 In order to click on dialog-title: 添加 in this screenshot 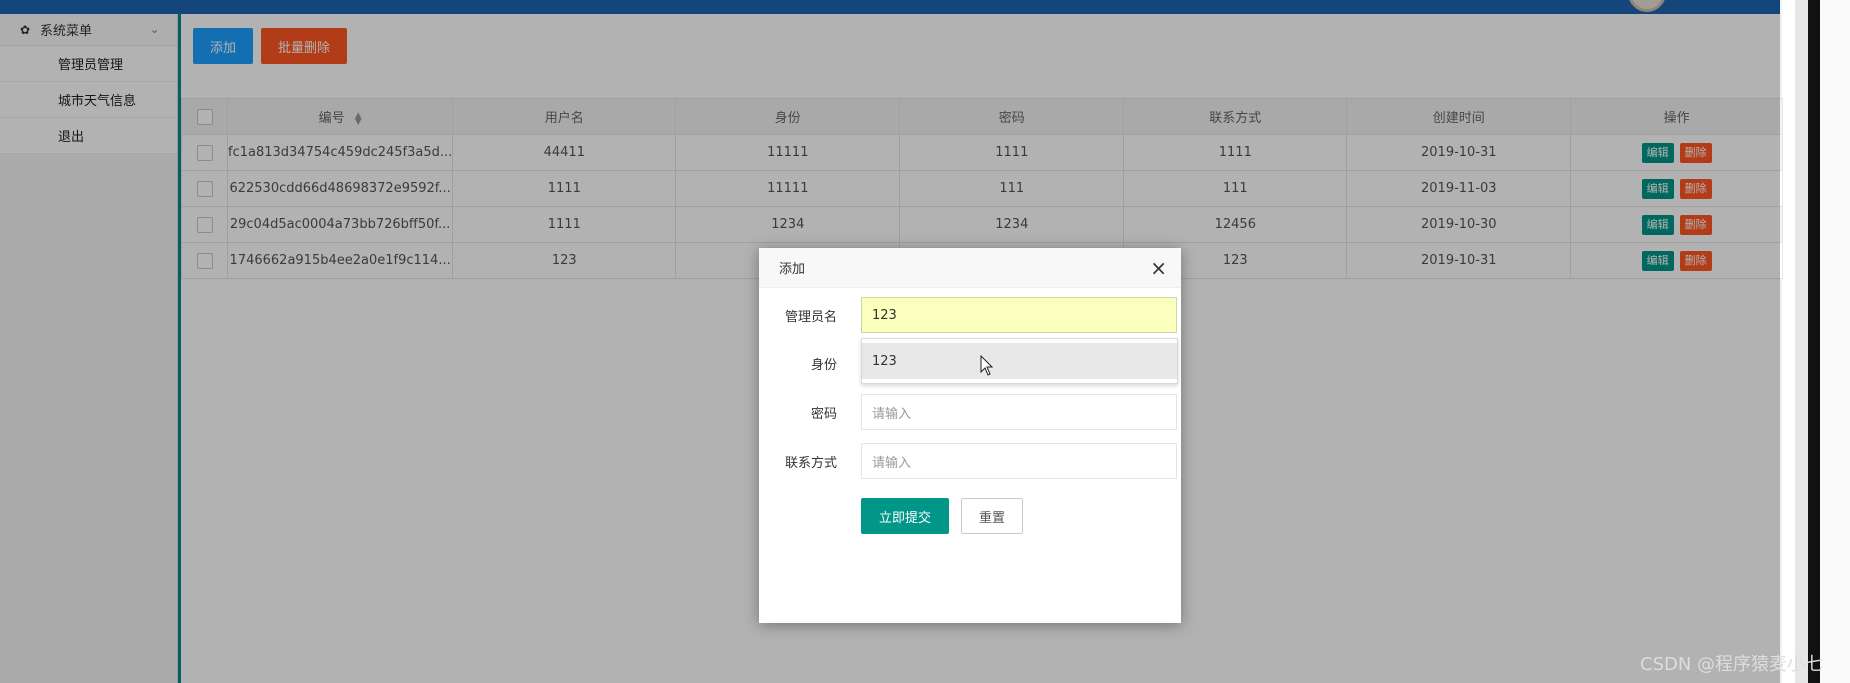, I will do `click(792, 269)`.